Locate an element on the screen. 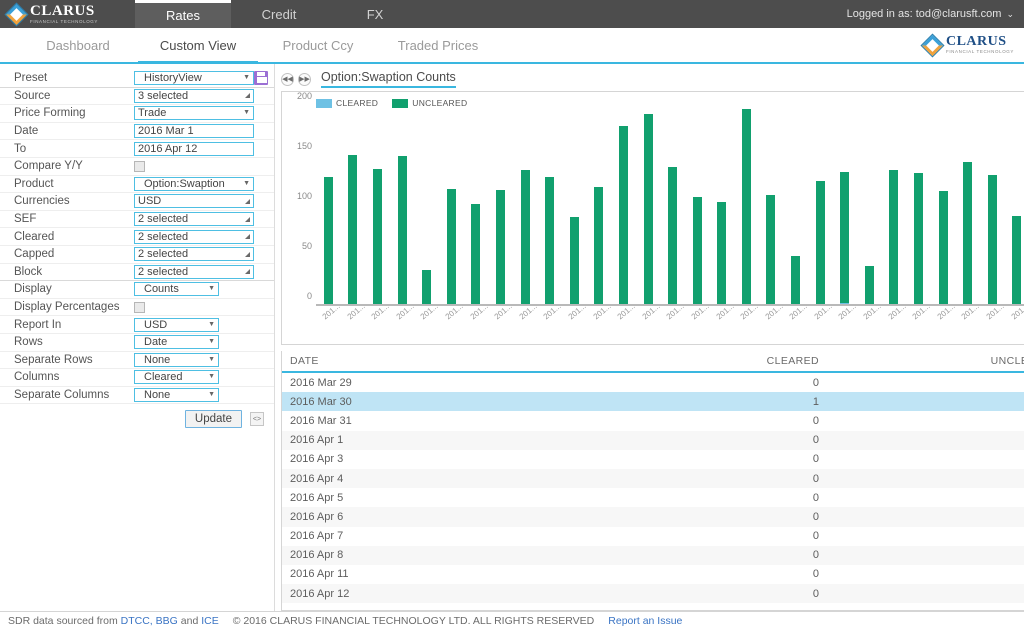 This screenshot has width=1024, height=629. nav-first-icon: ◀◀ is located at coordinates (287, 79).